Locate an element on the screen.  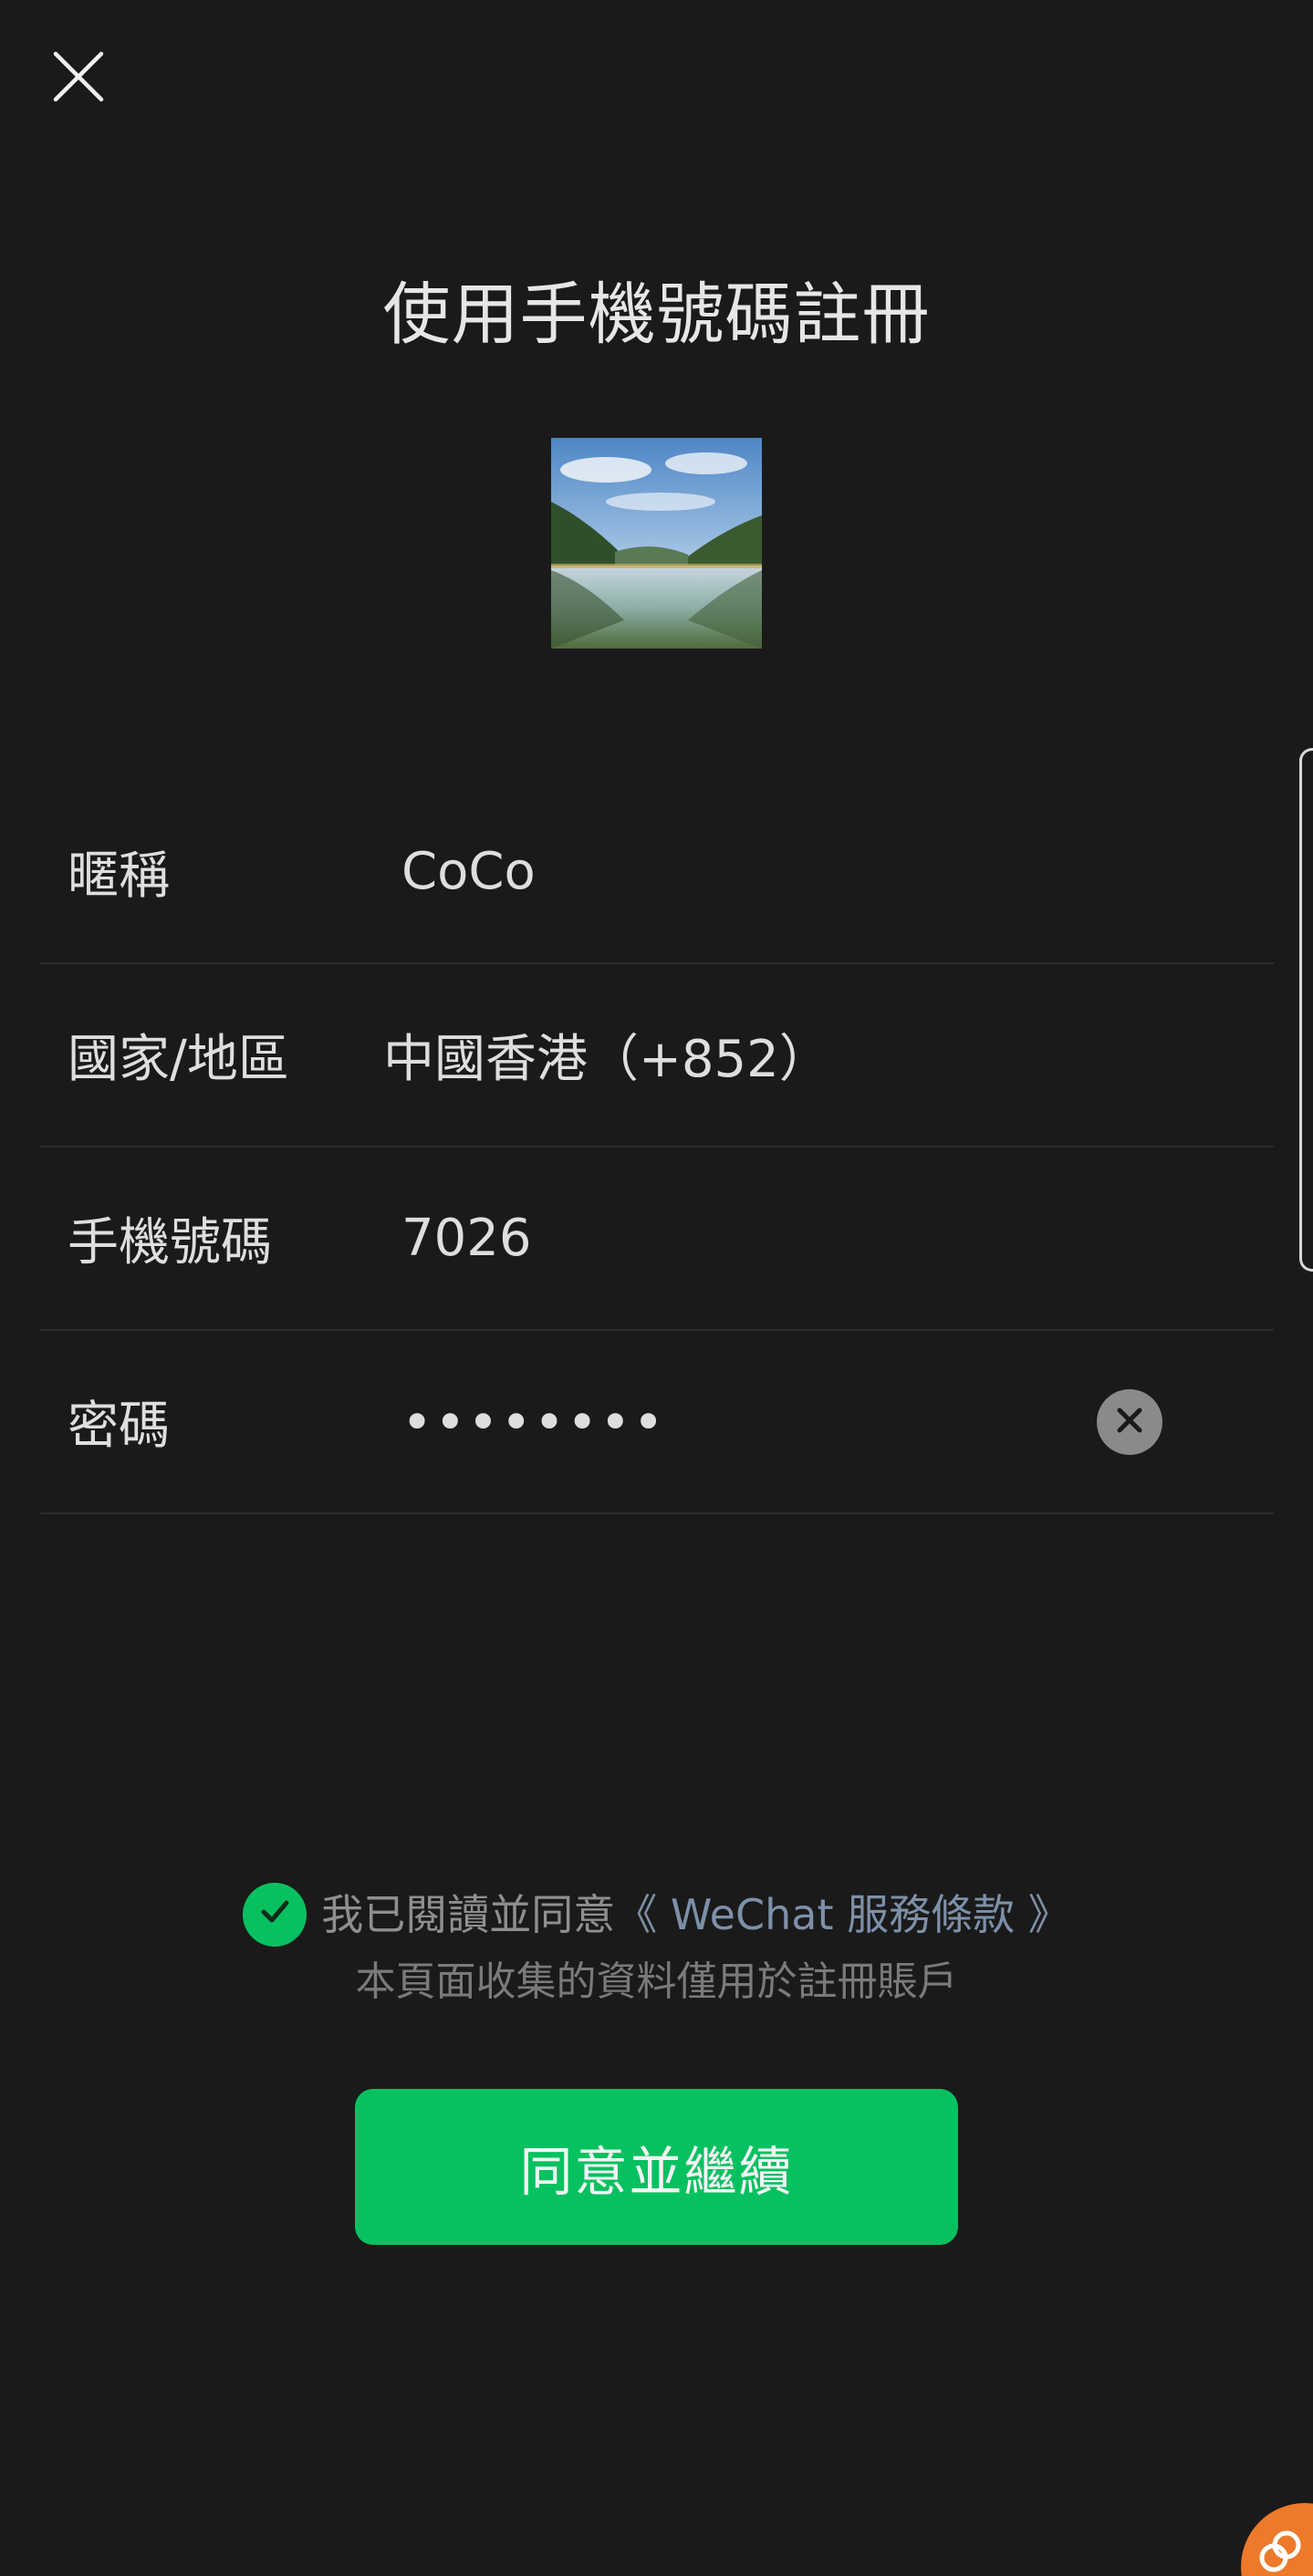
password-field: •••••••• is located at coordinates (720, 1422).